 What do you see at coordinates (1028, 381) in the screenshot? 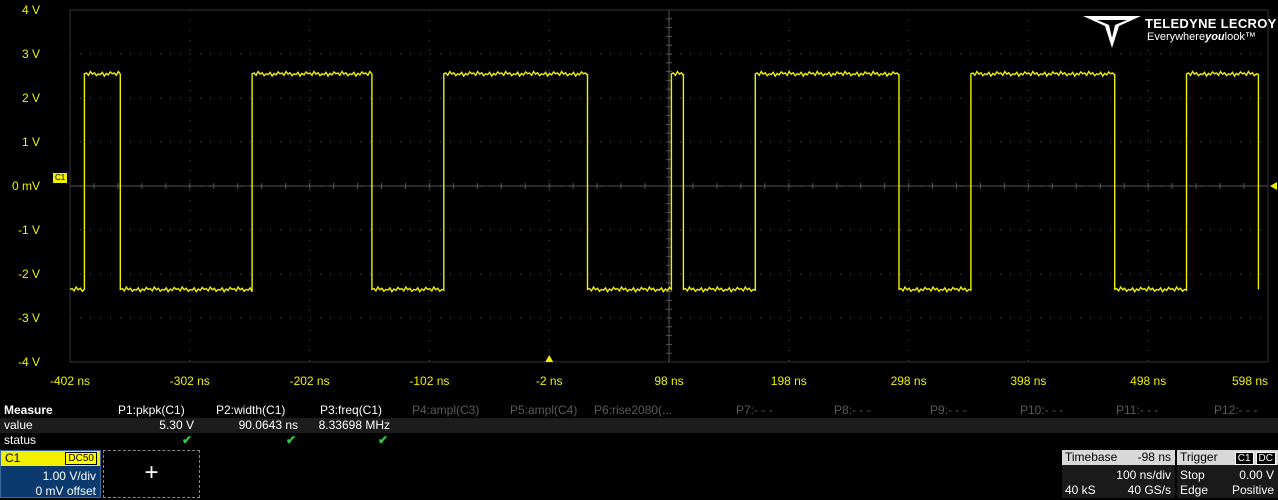
I see `x-axis-label: 398 ns` at bounding box center [1028, 381].